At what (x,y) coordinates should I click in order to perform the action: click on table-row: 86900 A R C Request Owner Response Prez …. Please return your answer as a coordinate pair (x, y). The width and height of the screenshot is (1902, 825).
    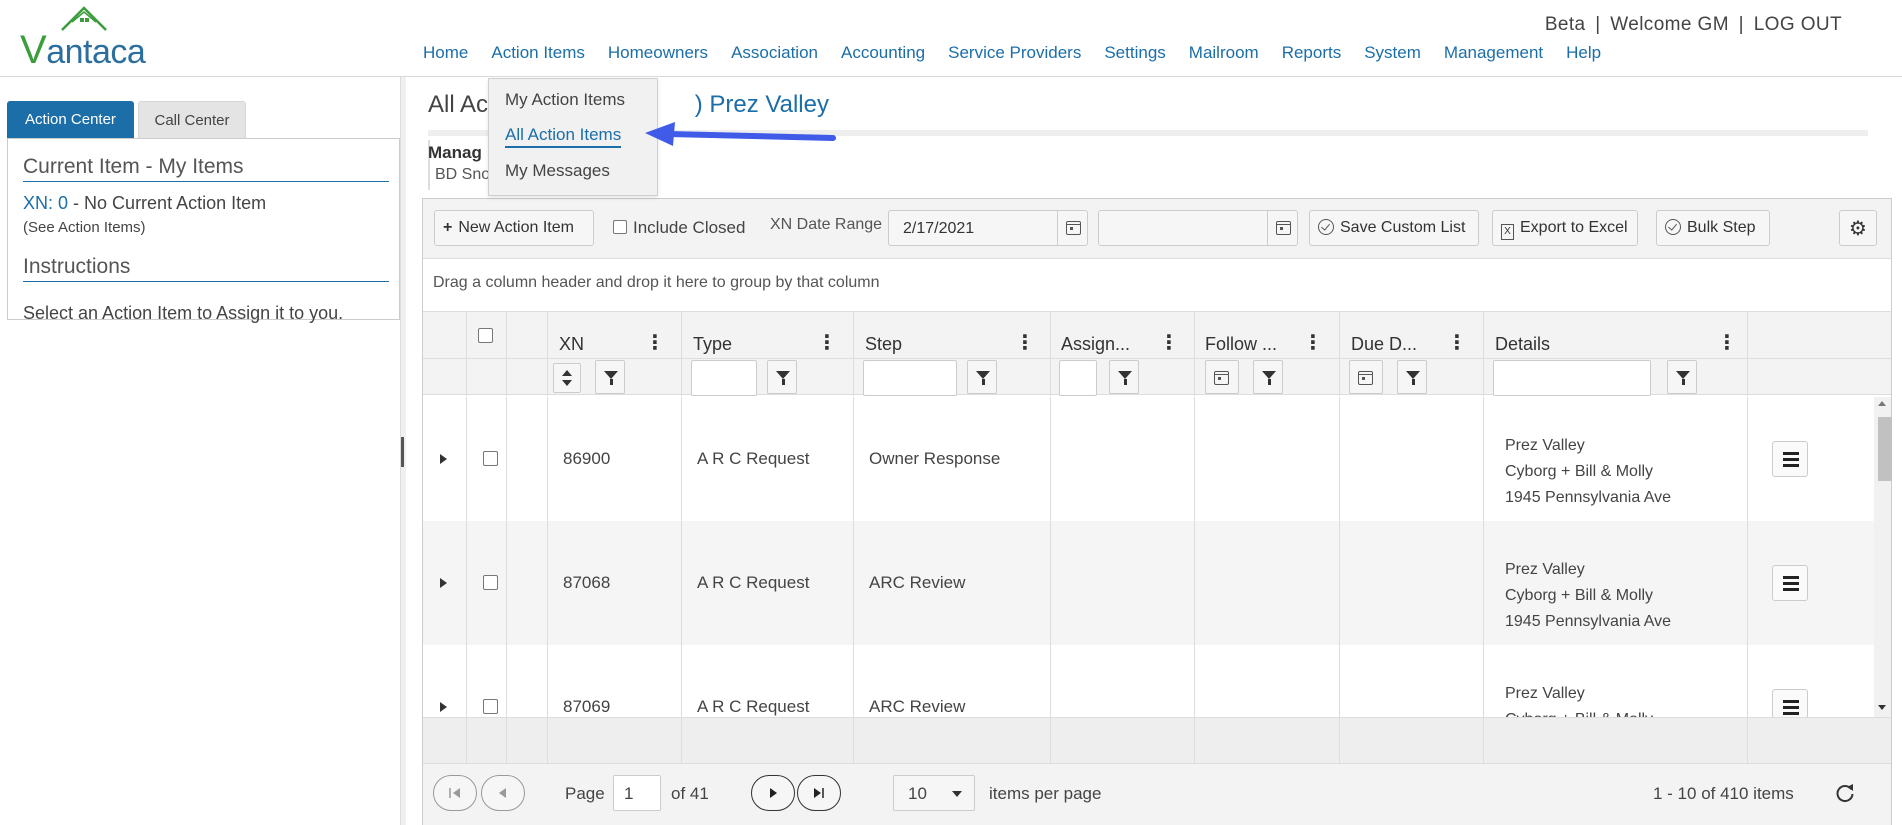
    Looking at the image, I should click on (1151, 459).